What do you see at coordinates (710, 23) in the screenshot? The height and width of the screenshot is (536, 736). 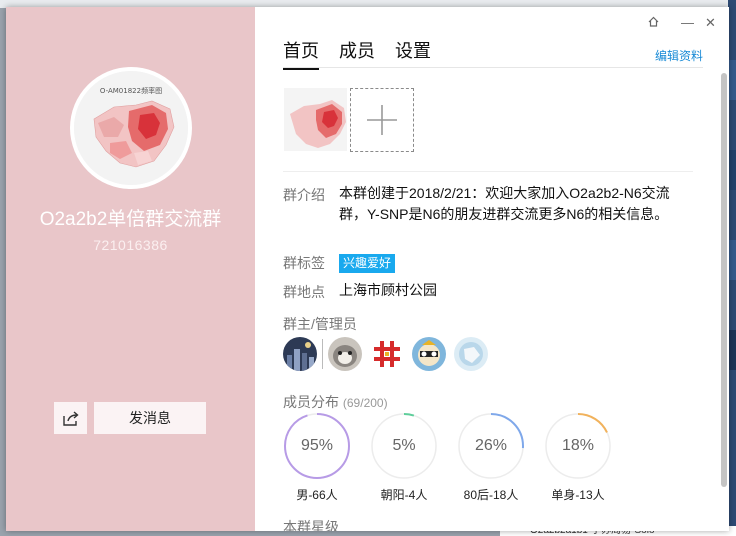 I see `close-button: ✕` at bounding box center [710, 23].